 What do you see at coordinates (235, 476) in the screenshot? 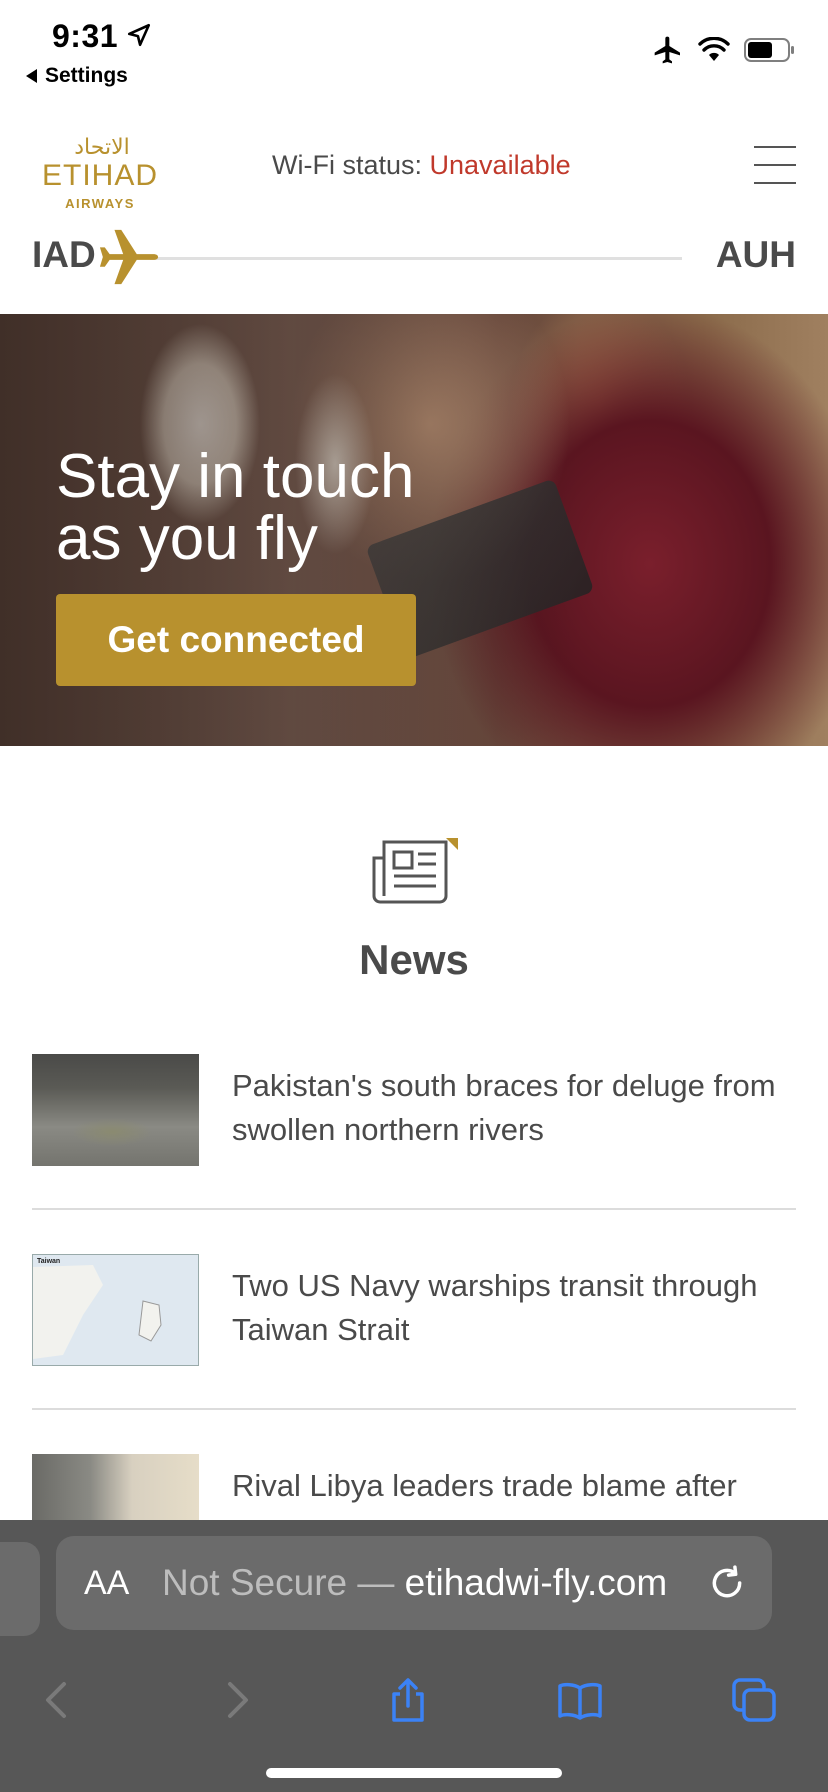
I see `hero-title-line1: Stay in touch` at bounding box center [235, 476].